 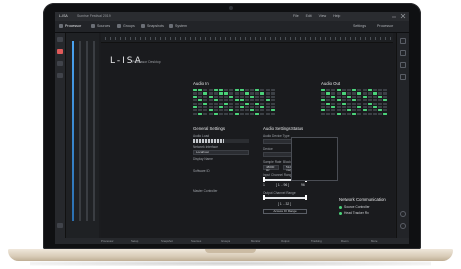 I want to click on menu-edit: Edit, so click(x=309, y=16).